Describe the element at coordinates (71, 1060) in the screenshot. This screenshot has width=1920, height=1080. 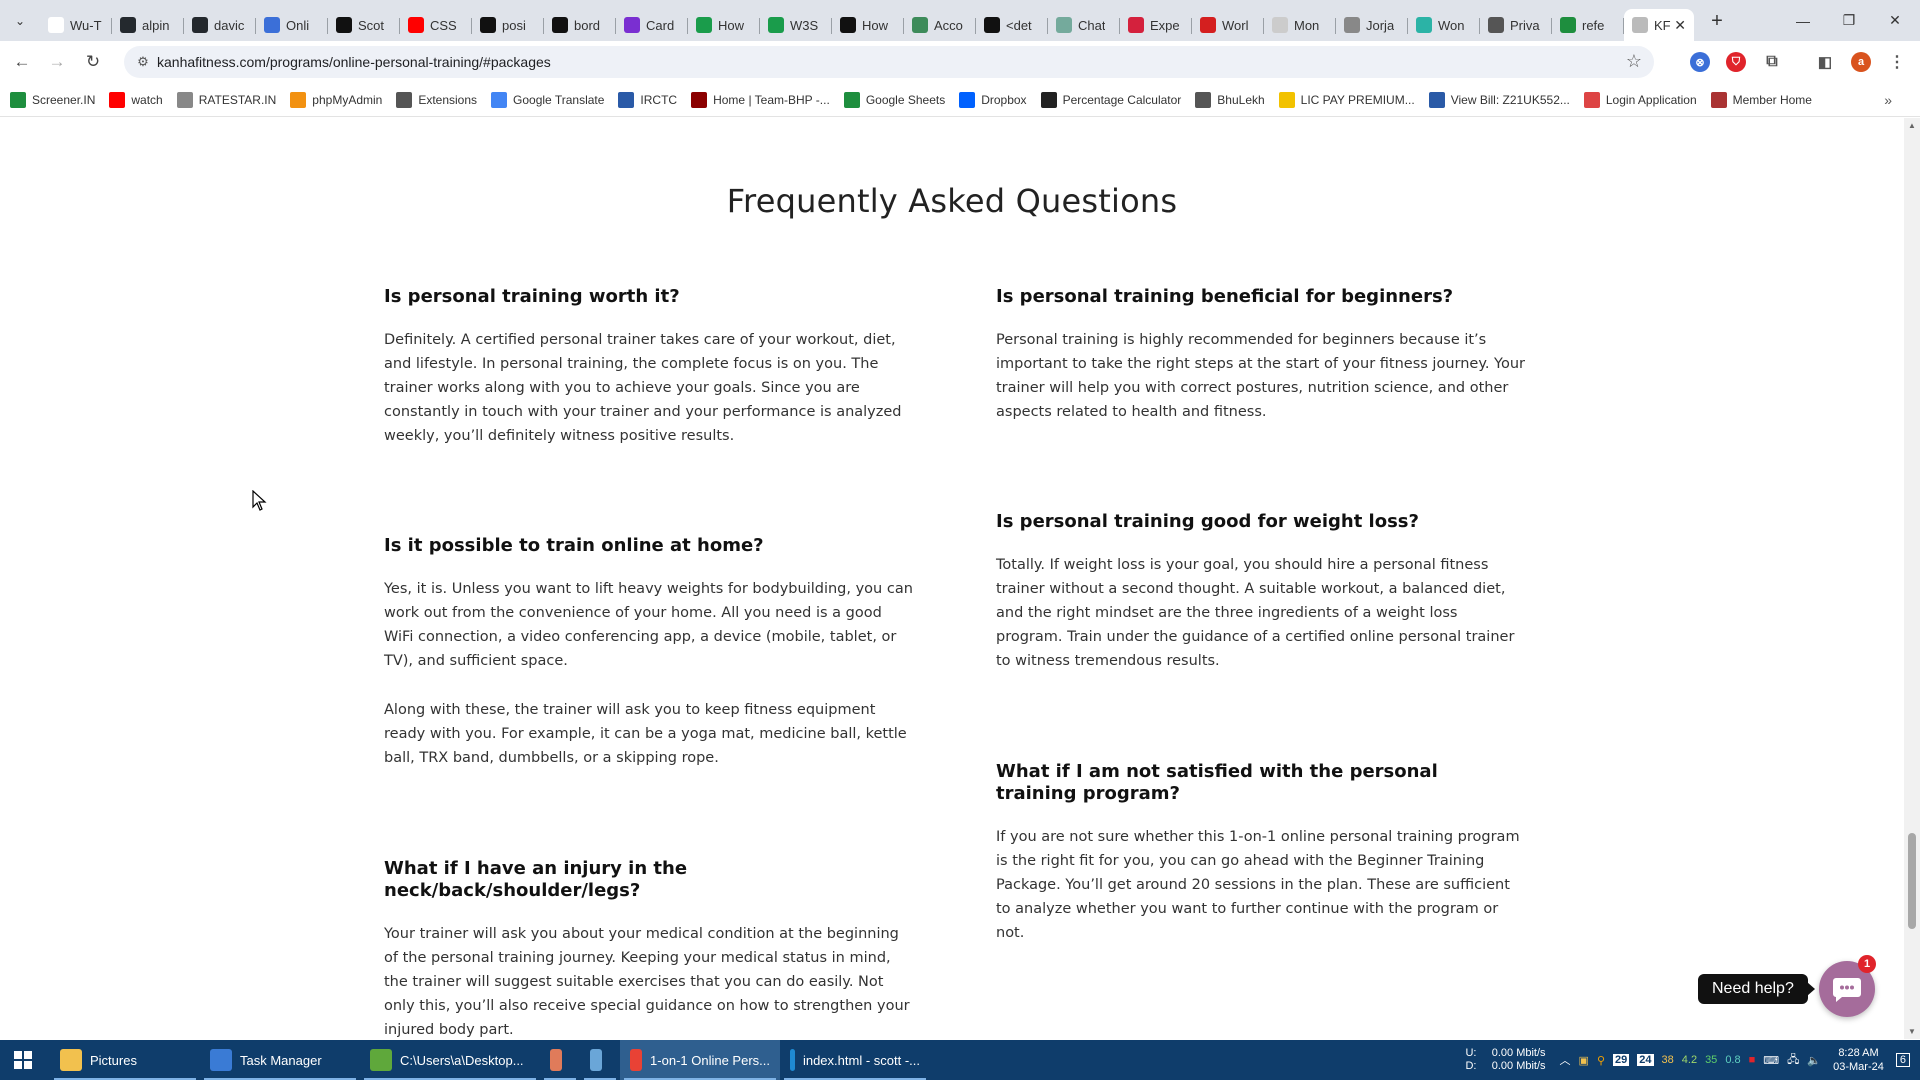
I see `folder-icon` at that location.